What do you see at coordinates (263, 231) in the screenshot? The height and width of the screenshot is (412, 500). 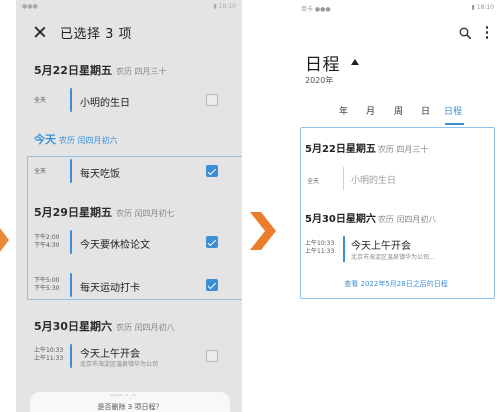 I see `chevron-right-icon` at bounding box center [263, 231].